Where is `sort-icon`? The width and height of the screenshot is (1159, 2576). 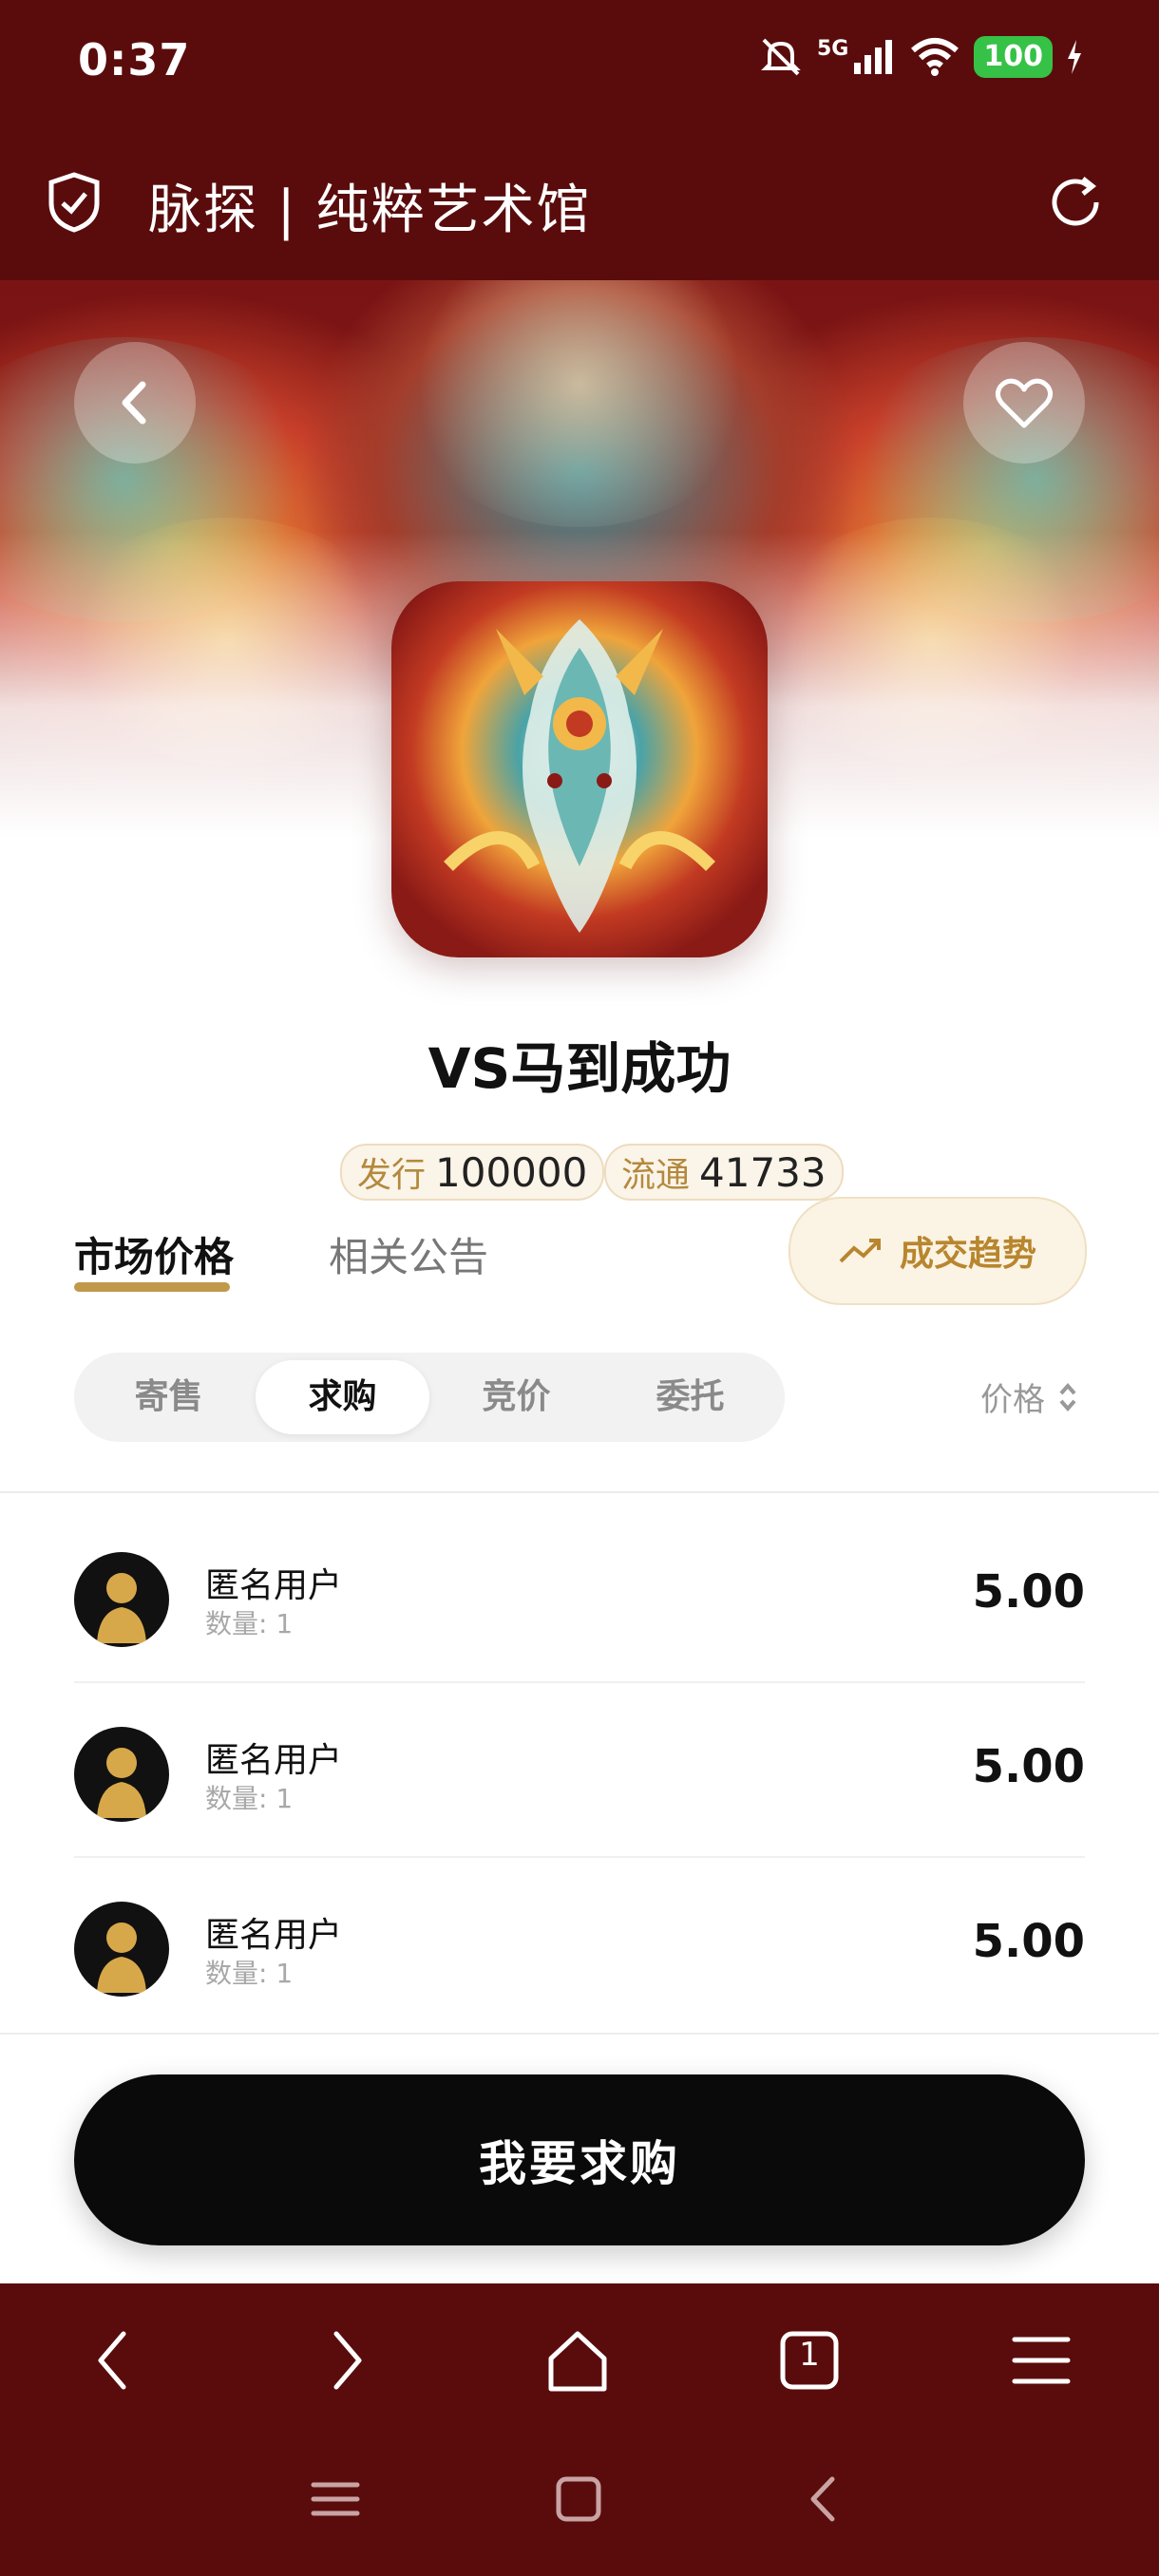
sort-icon is located at coordinates (1067, 1396).